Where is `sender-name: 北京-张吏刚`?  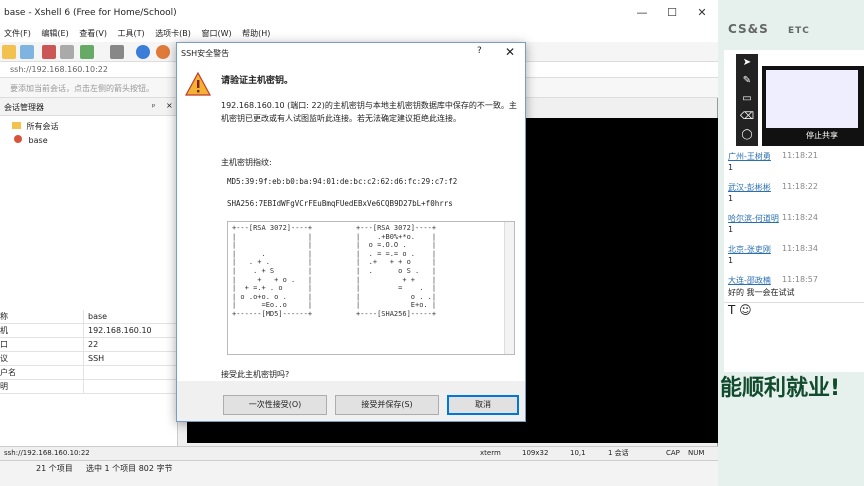
sender-name: 北京-张吏刚 is located at coordinates (749, 249).